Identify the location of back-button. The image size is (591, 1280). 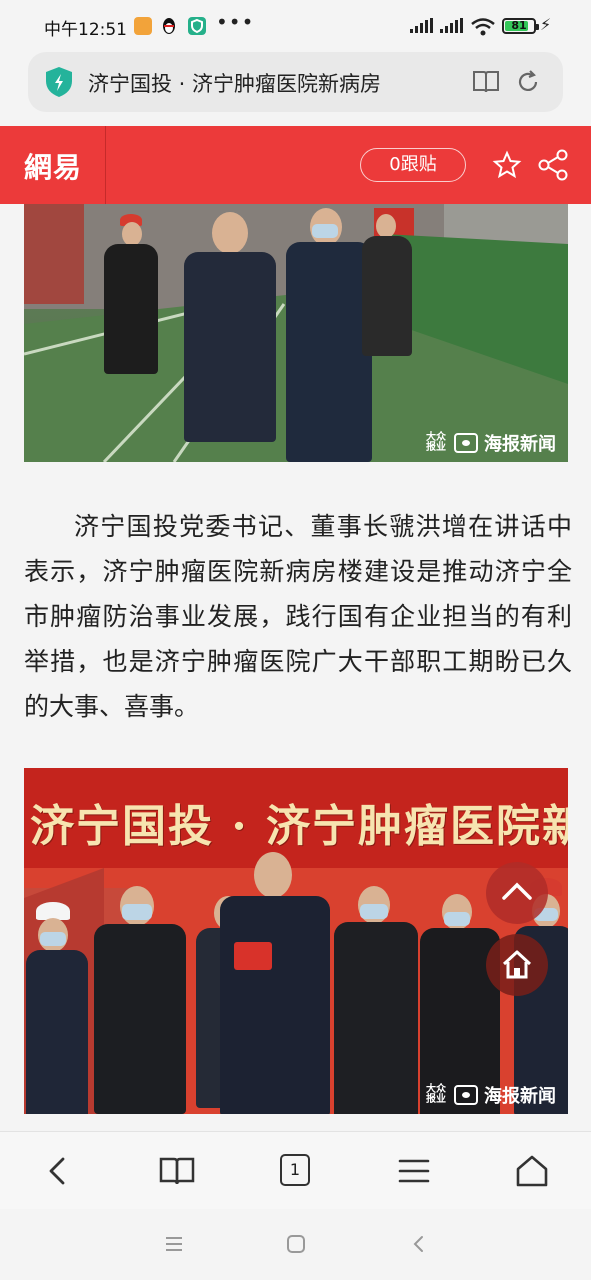
(58, 1171).